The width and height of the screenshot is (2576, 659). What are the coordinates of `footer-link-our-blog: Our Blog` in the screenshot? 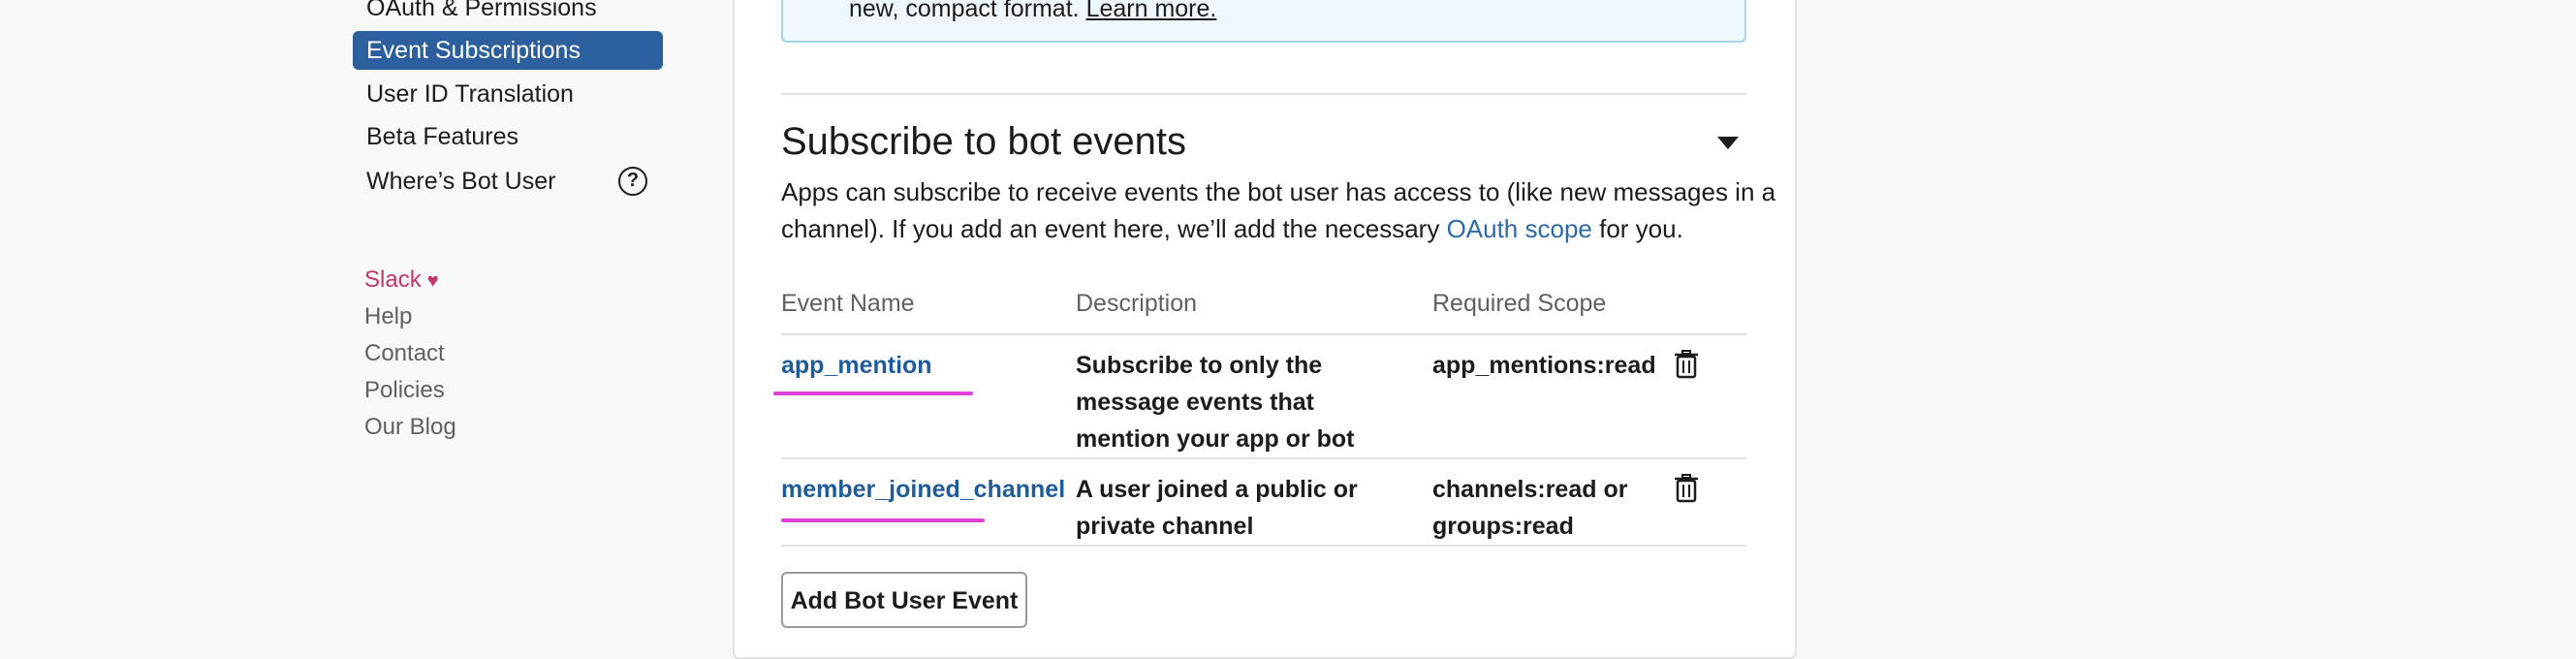 It's located at (410, 427).